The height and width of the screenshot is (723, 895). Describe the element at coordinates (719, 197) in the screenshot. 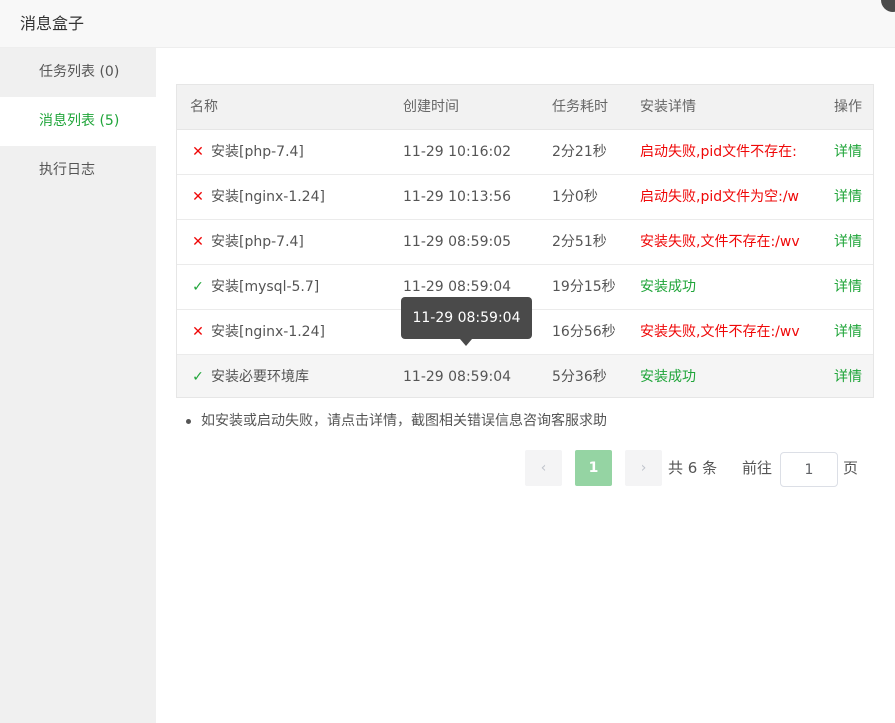

I see `row-detail: 启动失败,pid文件为空:/w` at that location.